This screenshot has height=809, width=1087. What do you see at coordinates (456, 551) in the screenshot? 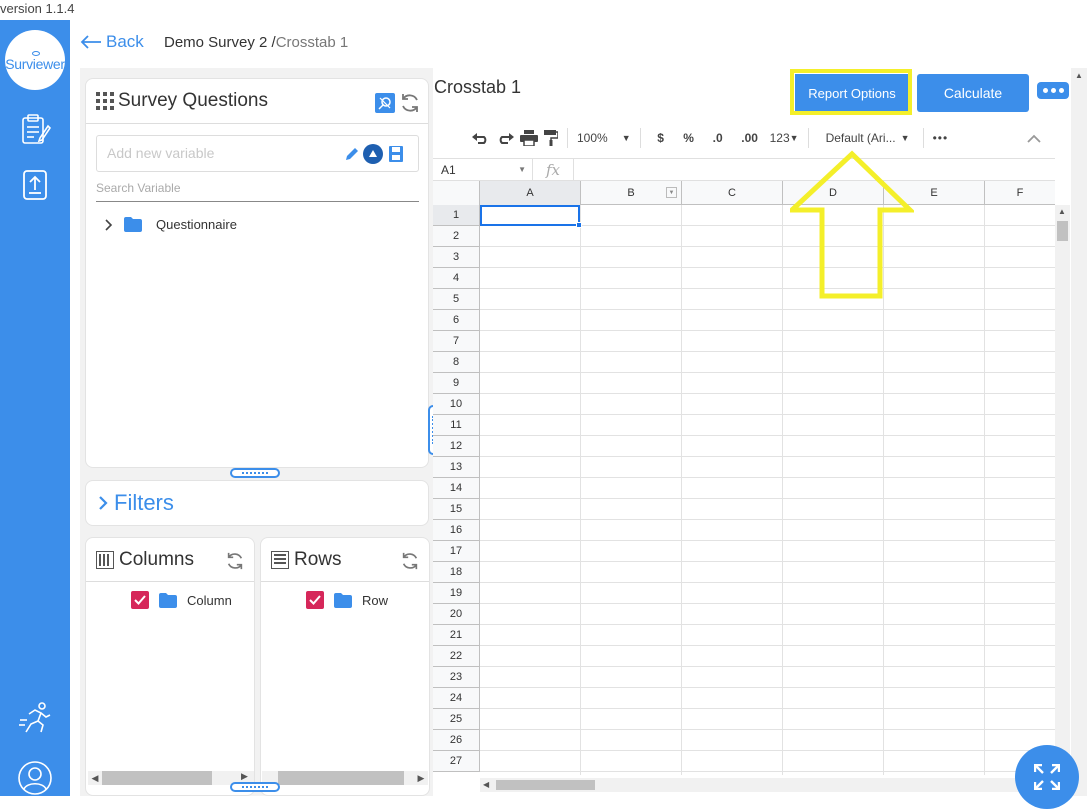
I see `row-header: 17` at bounding box center [456, 551].